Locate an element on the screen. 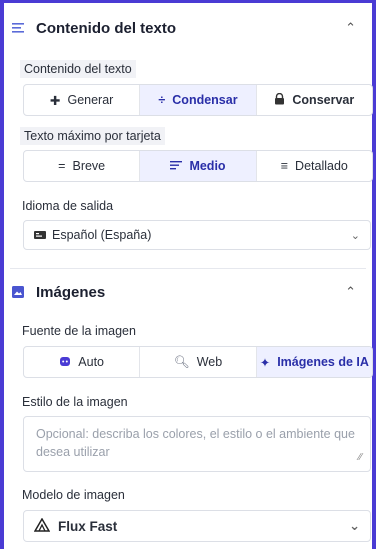  option-medio: Medio is located at coordinates (198, 166).